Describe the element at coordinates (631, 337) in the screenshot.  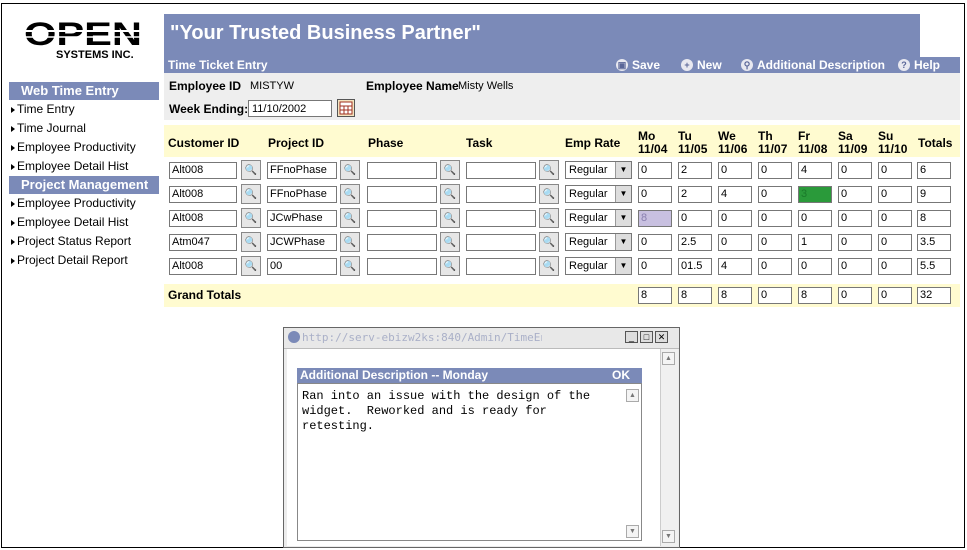
I see `minimize-icon: _` at that location.